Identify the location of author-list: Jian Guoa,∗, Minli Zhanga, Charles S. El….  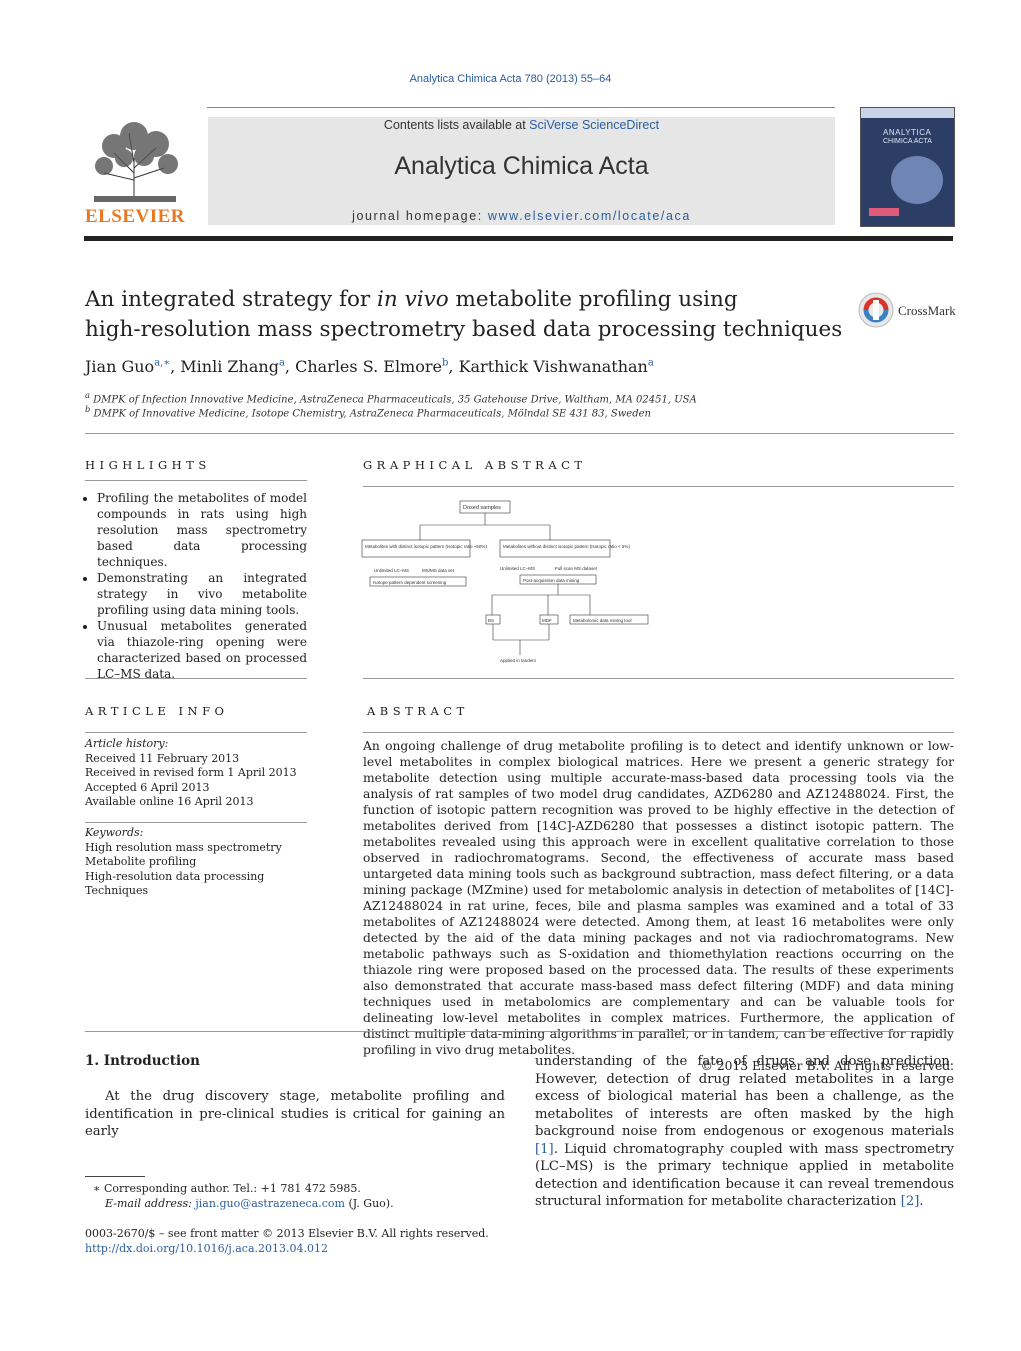
(369, 366).